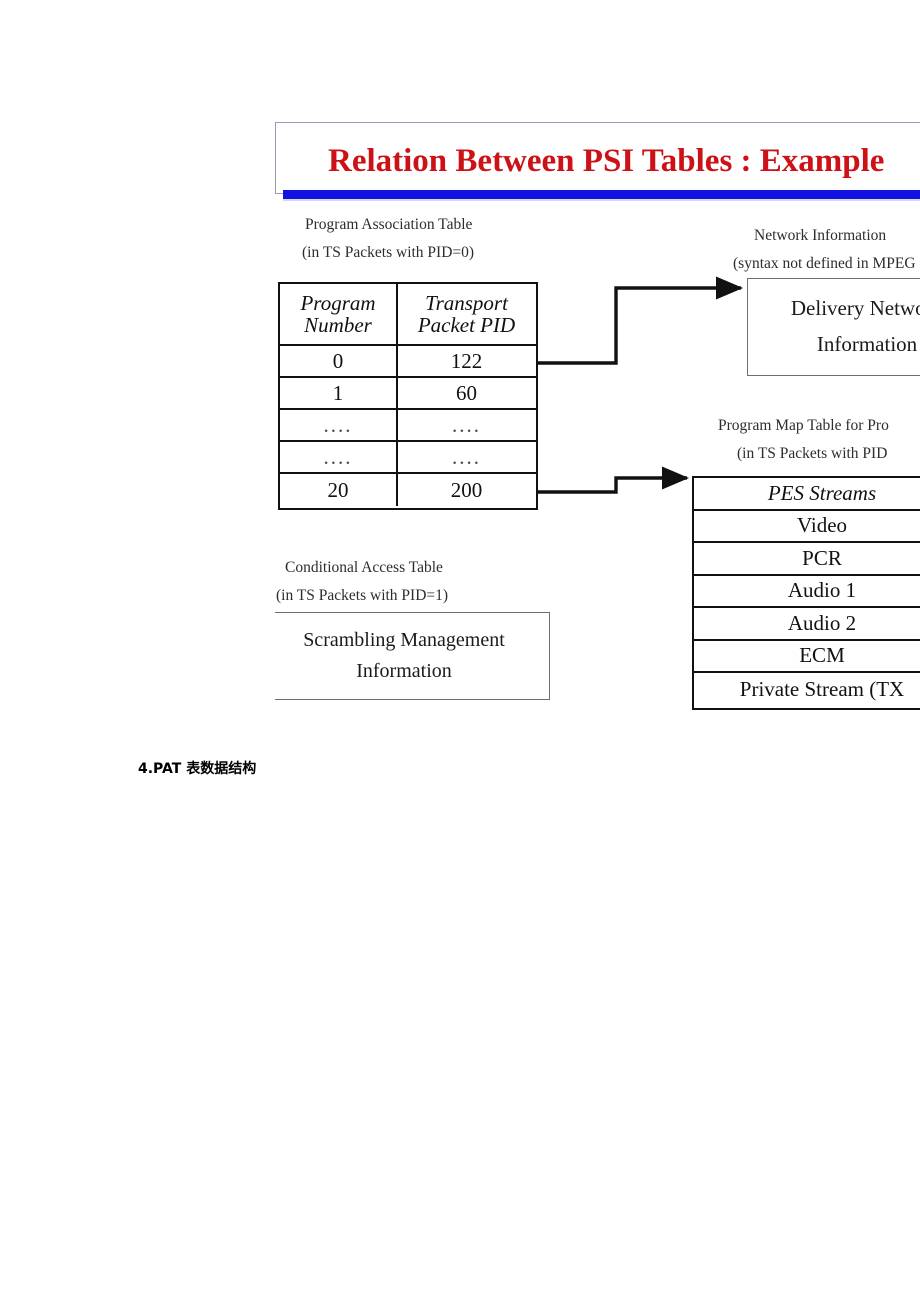 The width and height of the screenshot is (920, 1302). Describe the element at coordinates (339, 361) in the screenshot. I see `cell-program-number: 0` at that location.